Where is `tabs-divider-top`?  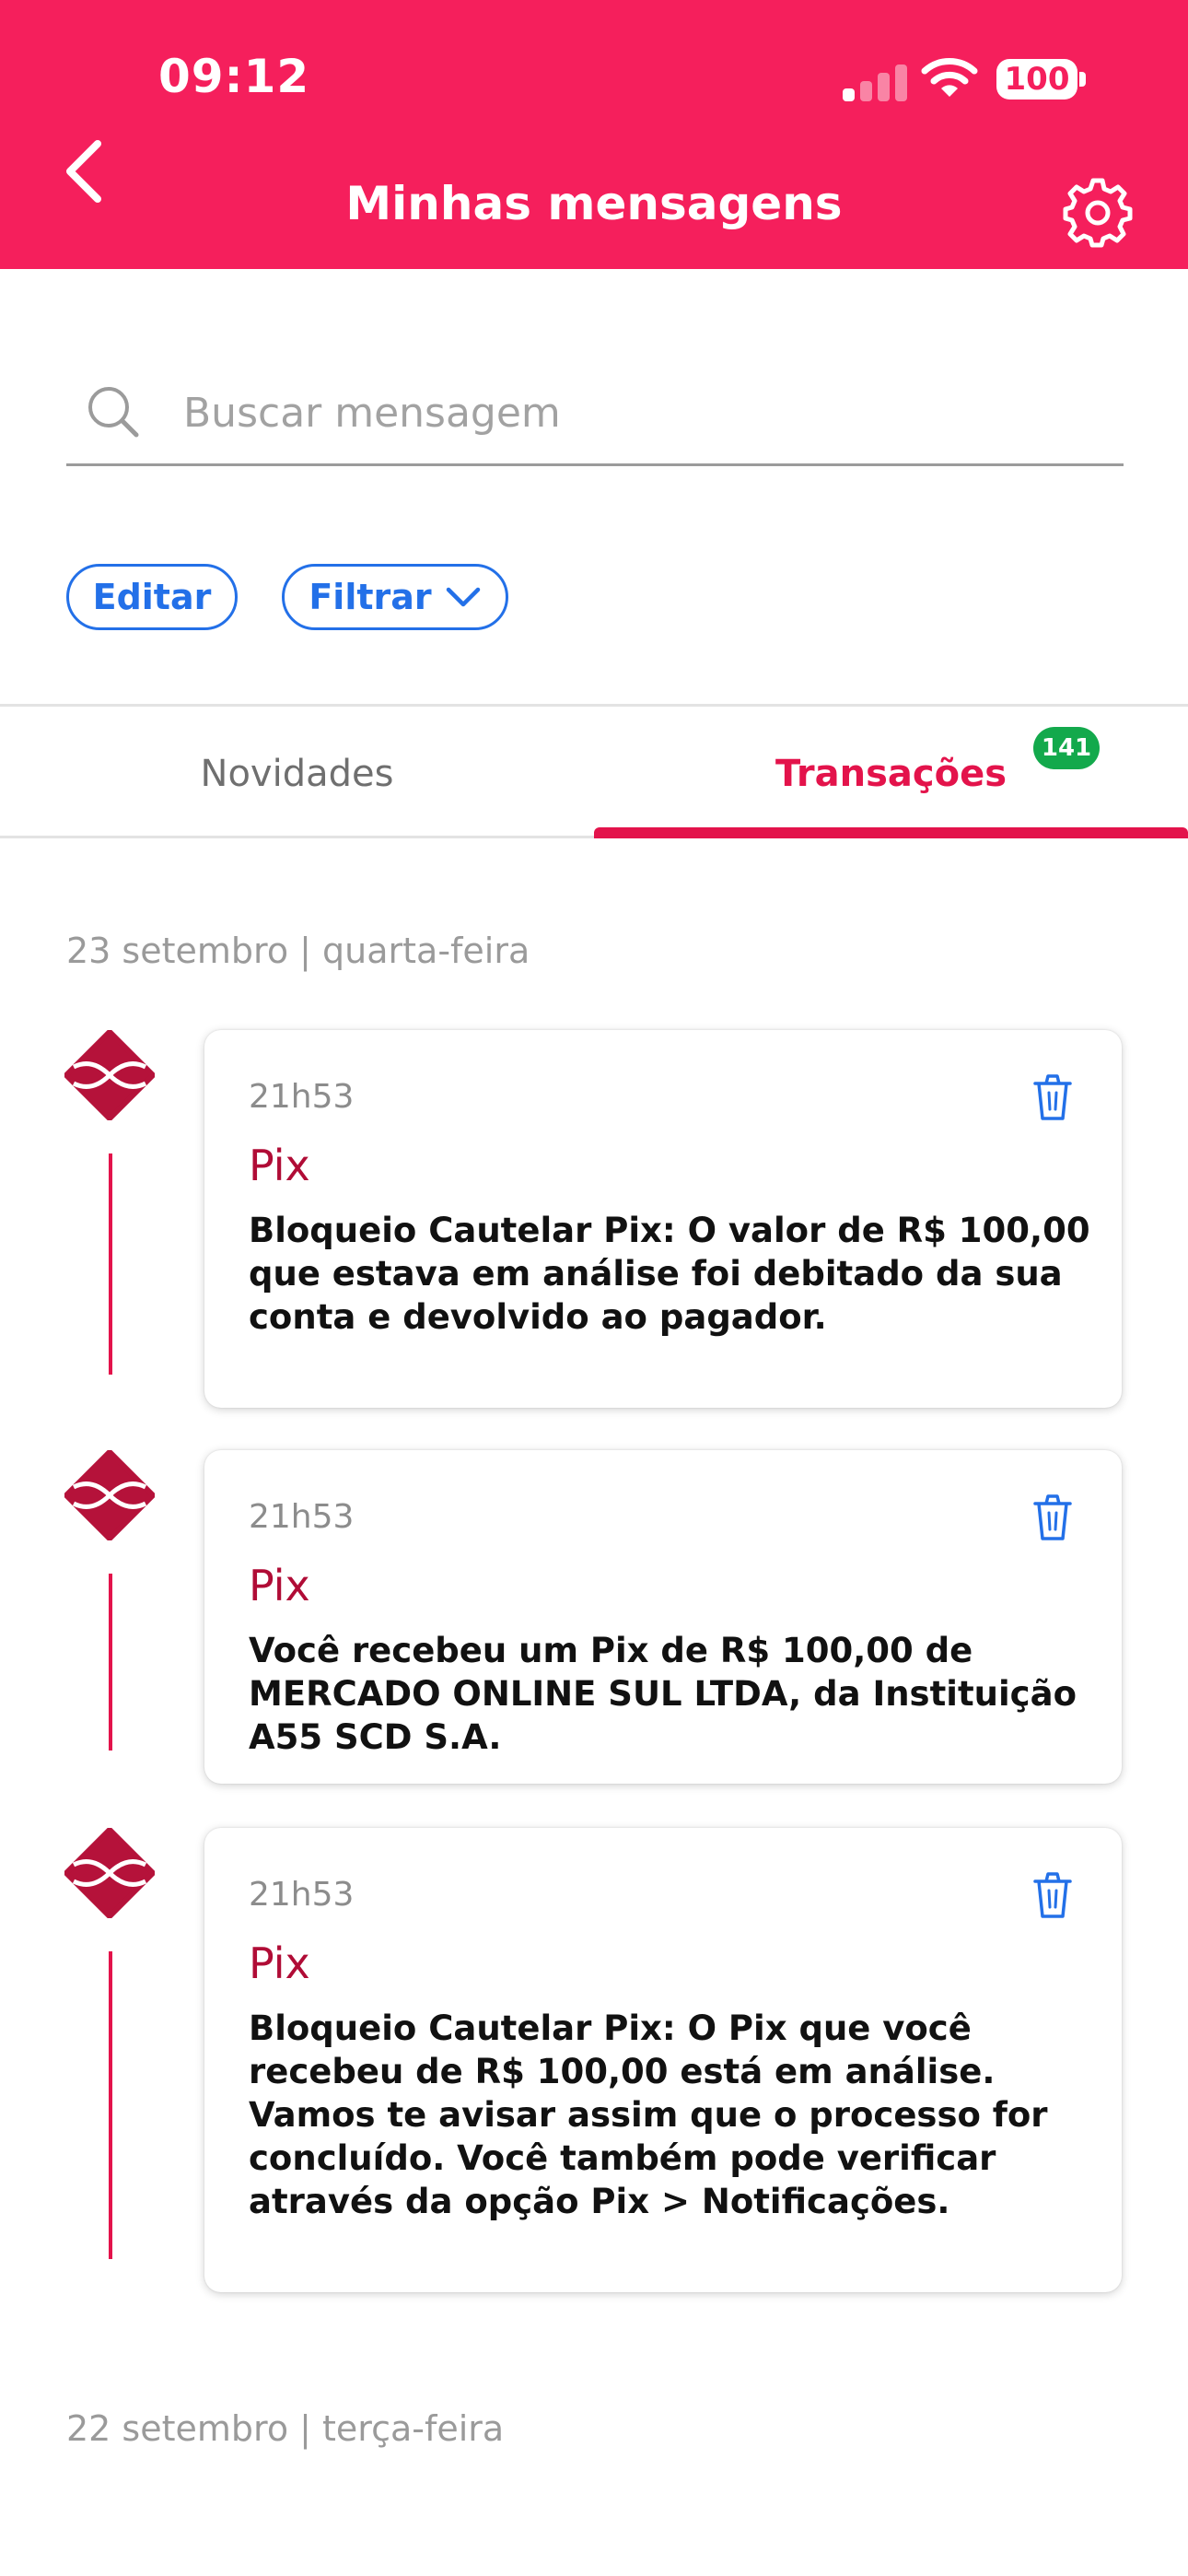 tabs-divider-top is located at coordinates (594, 705).